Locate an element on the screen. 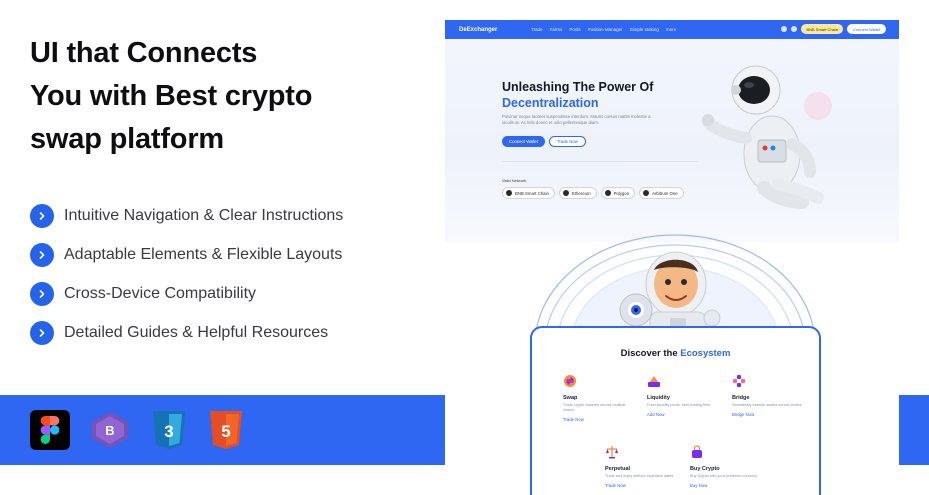 The width and height of the screenshot is (929, 495). bootstrap-icon: B is located at coordinates (108, 430).